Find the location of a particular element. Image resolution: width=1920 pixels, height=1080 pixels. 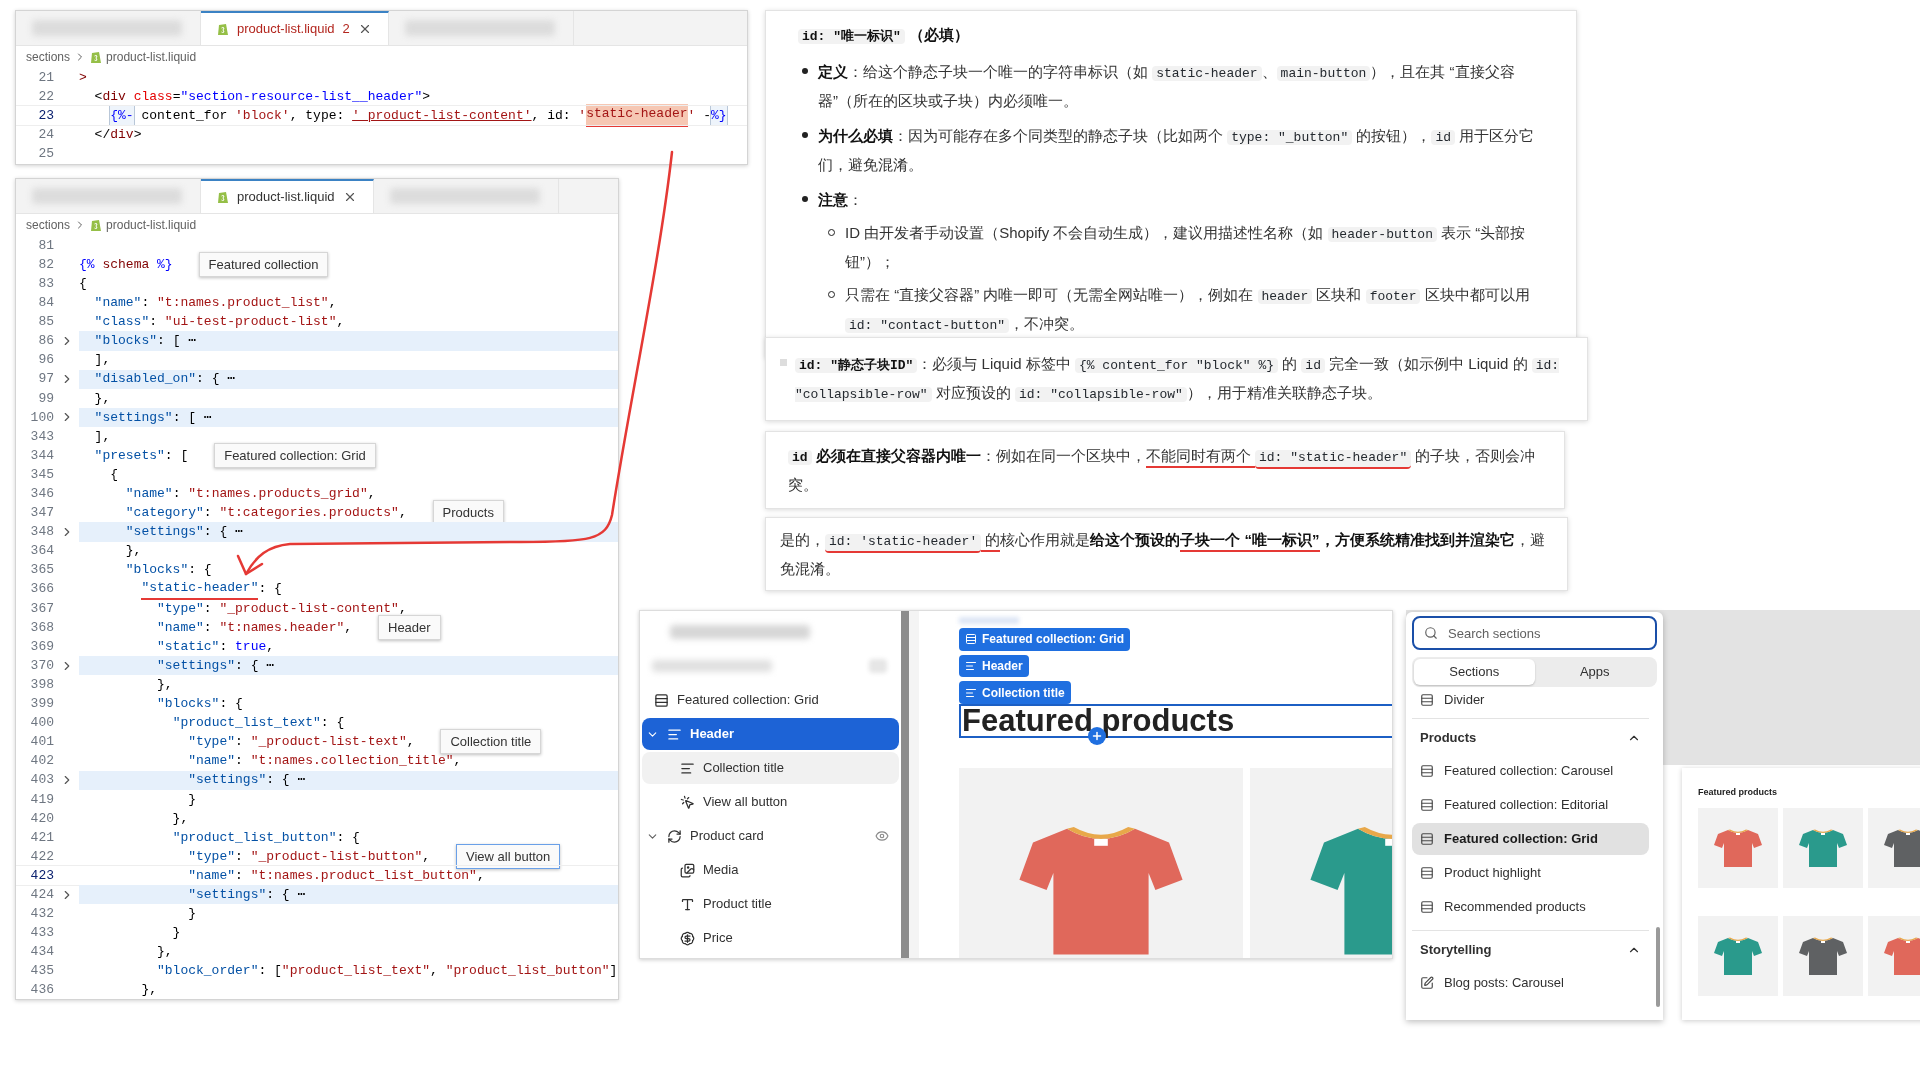

section-list-item: Recommended products is located at coordinates (1530, 907).